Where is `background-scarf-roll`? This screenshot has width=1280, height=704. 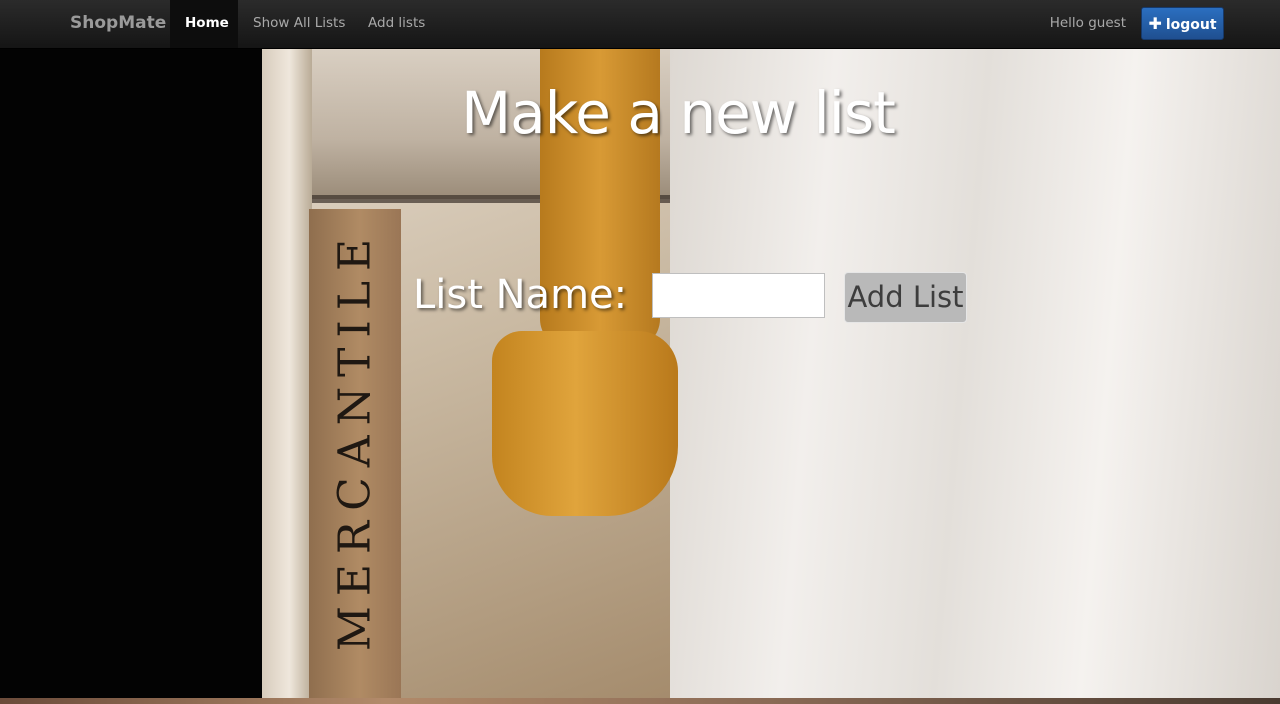 background-scarf-roll is located at coordinates (585, 423).